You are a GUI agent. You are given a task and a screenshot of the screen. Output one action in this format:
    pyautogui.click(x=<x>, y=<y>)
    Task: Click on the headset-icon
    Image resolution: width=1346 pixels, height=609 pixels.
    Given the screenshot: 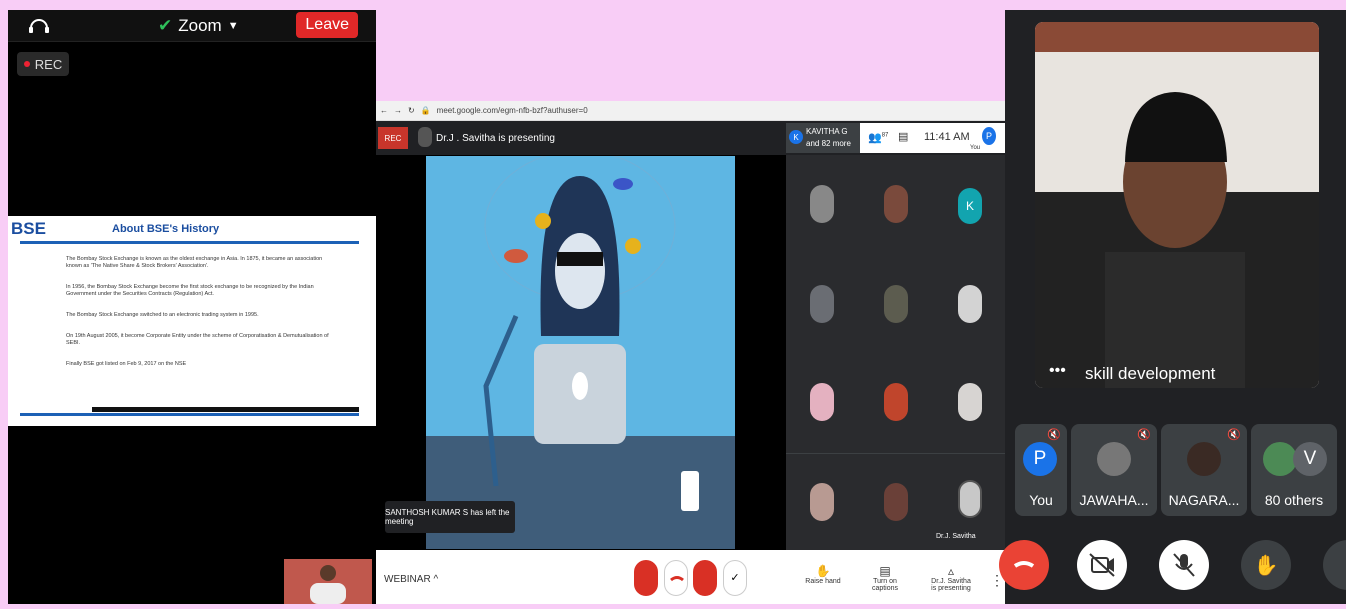 What is the action you would take?
    pyautogui.click(x=39, y=26)
    